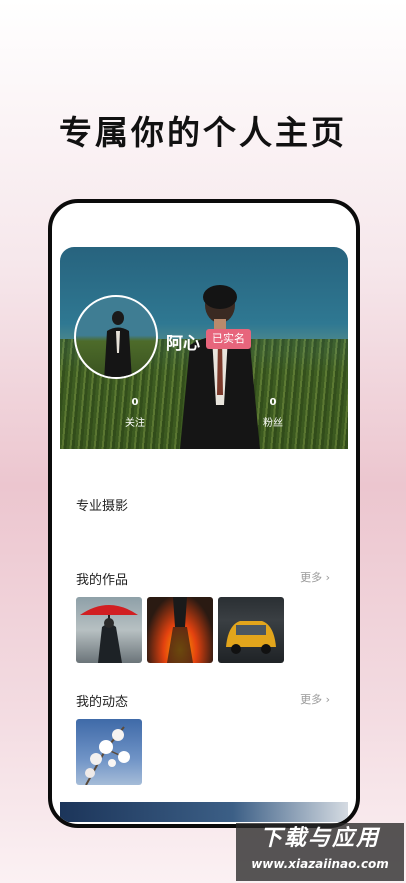  What do you see at coordinates (118, 344) in the screenshot?
I see `avatar-person-image` at bounding box center [118, 344].